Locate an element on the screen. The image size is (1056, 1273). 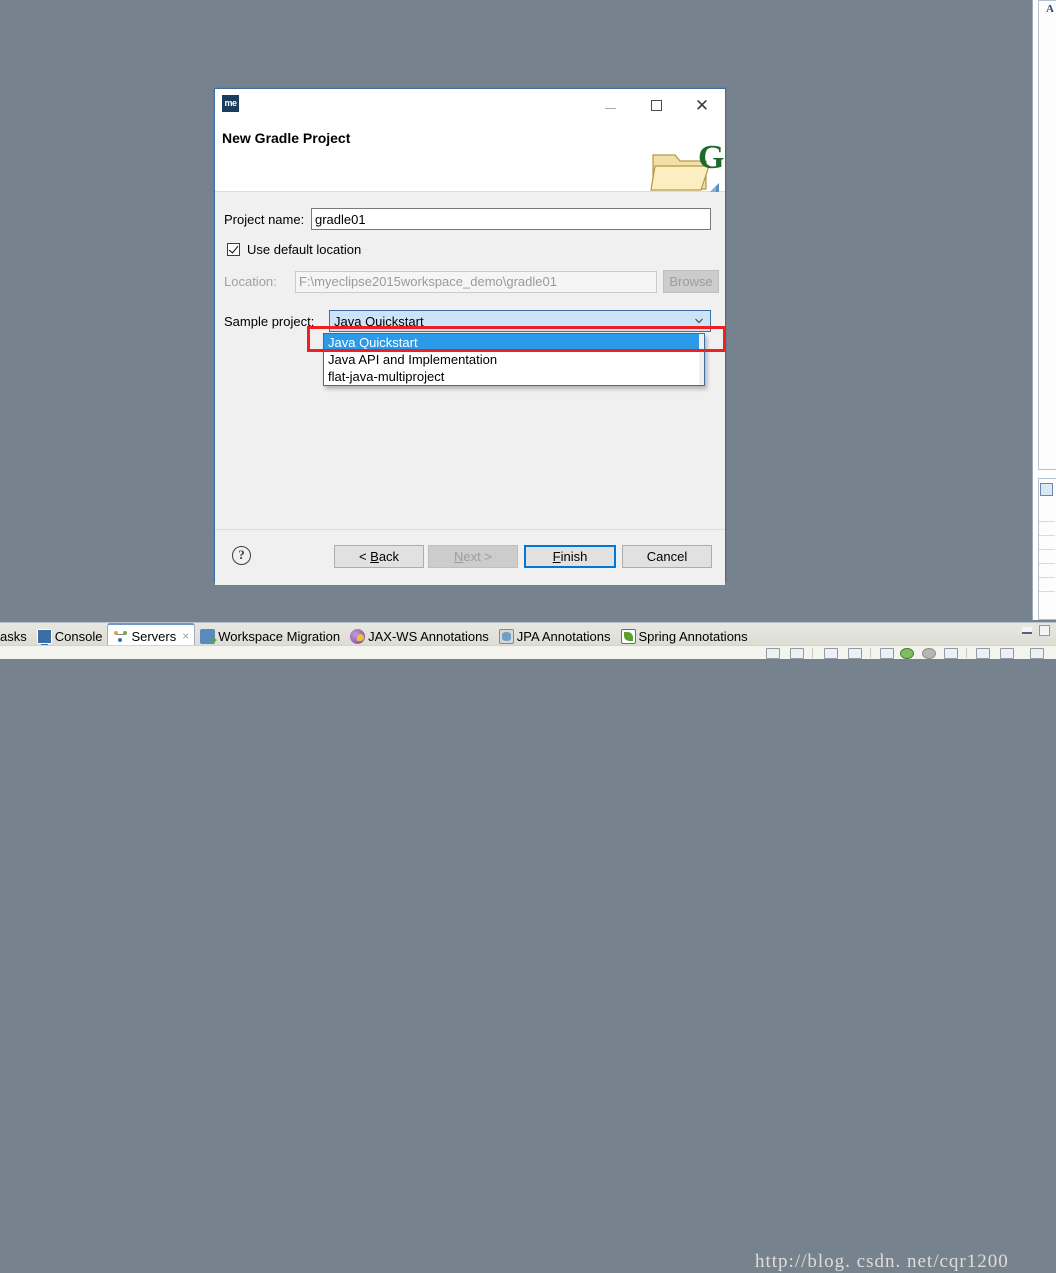
tab-servers-label: Servers is located at coordinates (154, 636).